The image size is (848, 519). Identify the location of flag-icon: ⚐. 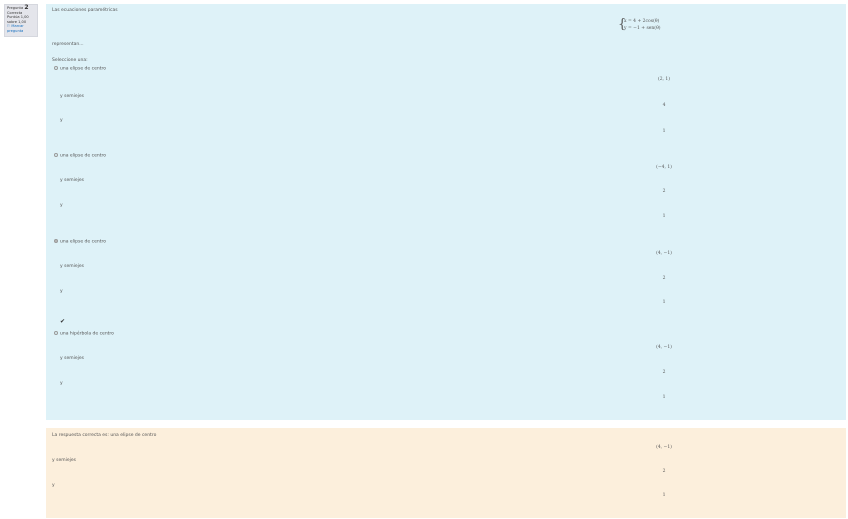
(9, 26).